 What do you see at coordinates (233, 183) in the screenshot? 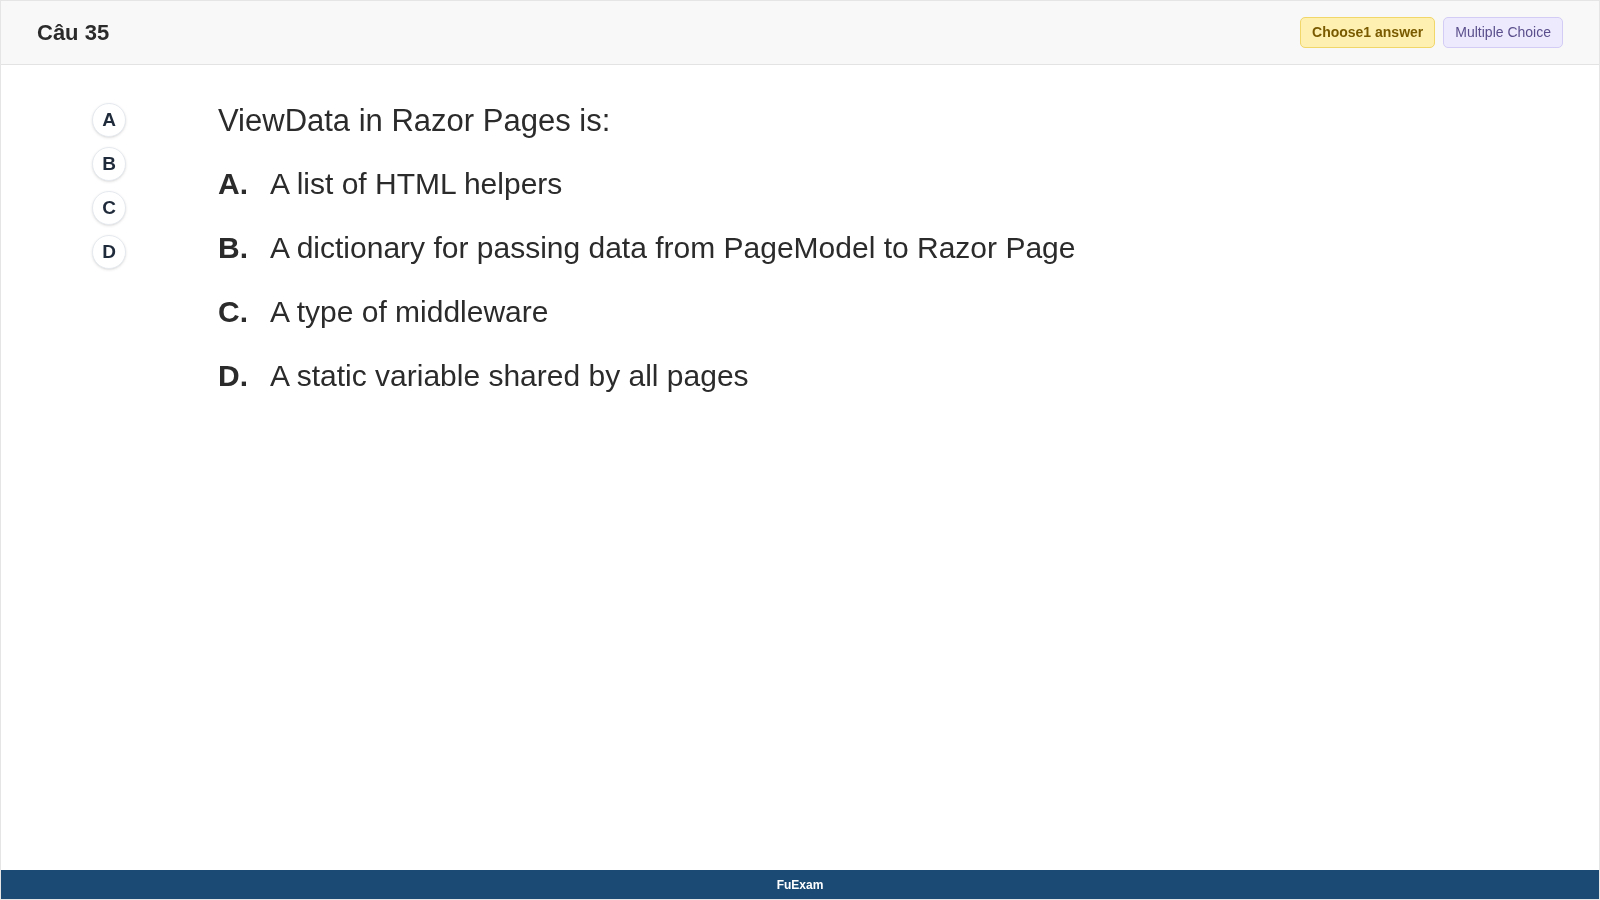
I see `option-letter: A.` at bounding box center [233, 183].